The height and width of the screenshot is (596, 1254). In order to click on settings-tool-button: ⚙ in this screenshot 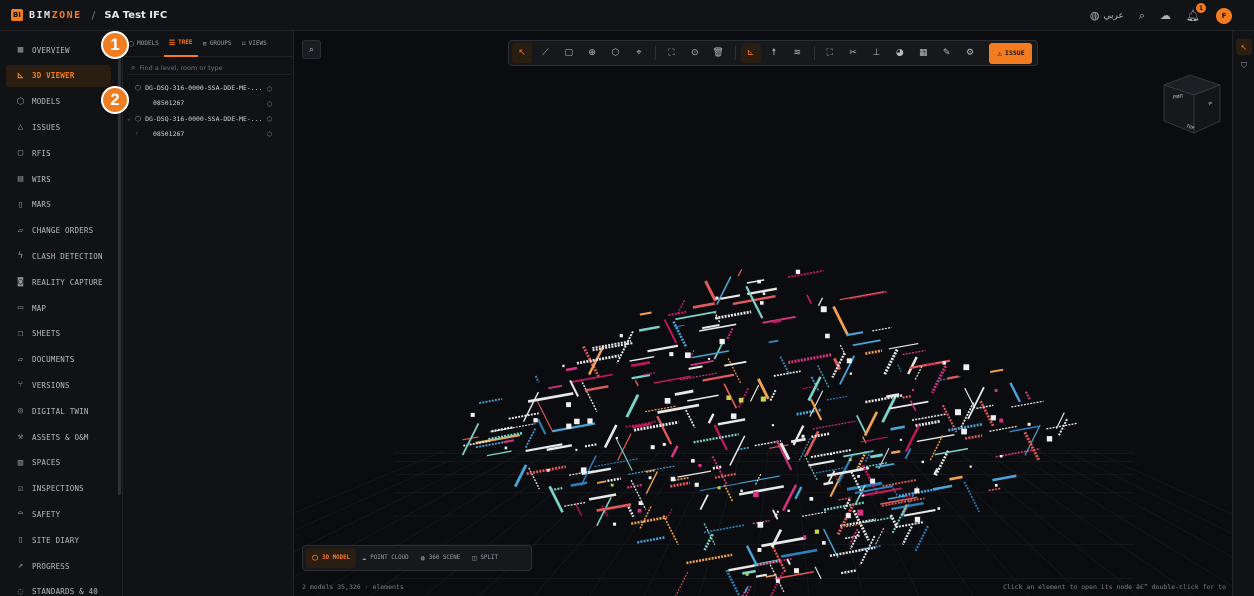, I will do `click(970, 53)`.